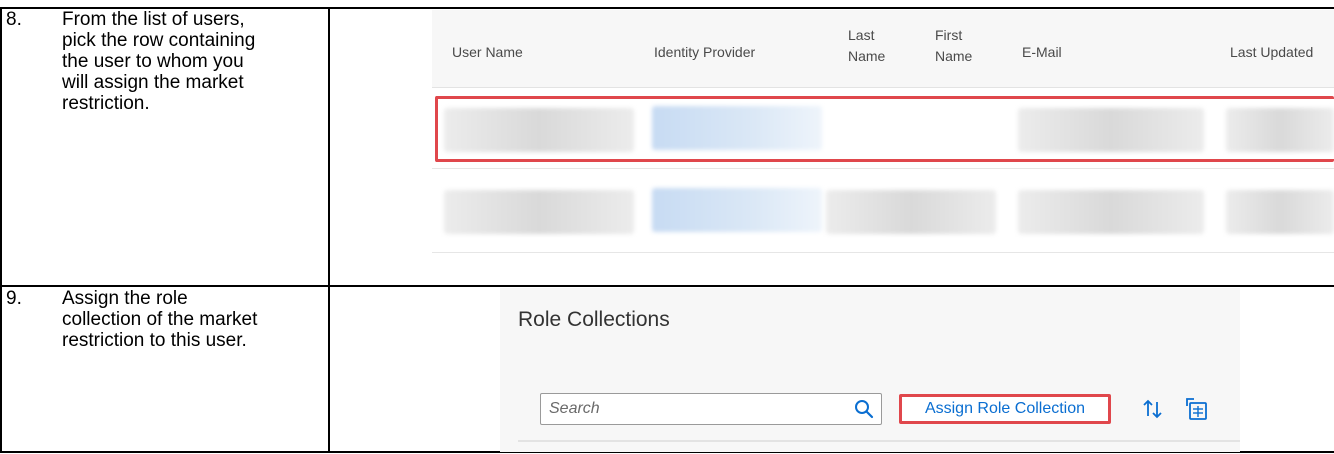  Describe the element at coordinates (14, 19) in the screenshot. I see `step-number: 8.` at that location.